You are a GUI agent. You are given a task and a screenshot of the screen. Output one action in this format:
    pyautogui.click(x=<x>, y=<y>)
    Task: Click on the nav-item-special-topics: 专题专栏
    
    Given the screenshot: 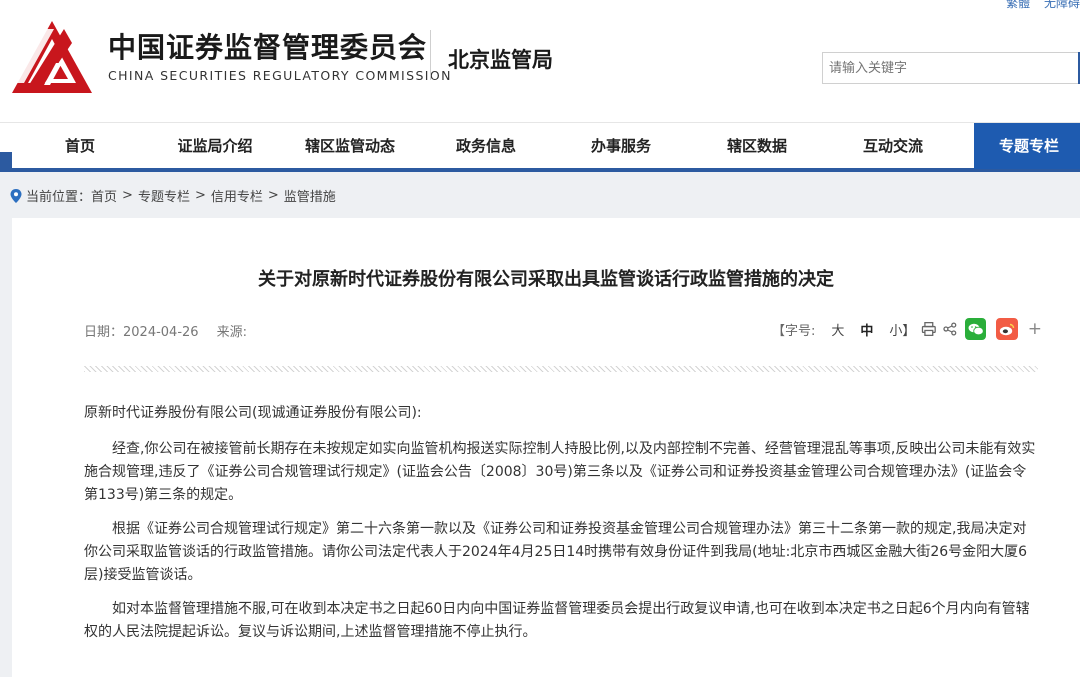 What is the action you would take?
    pyautogui.click(x=1027, y=146)
    